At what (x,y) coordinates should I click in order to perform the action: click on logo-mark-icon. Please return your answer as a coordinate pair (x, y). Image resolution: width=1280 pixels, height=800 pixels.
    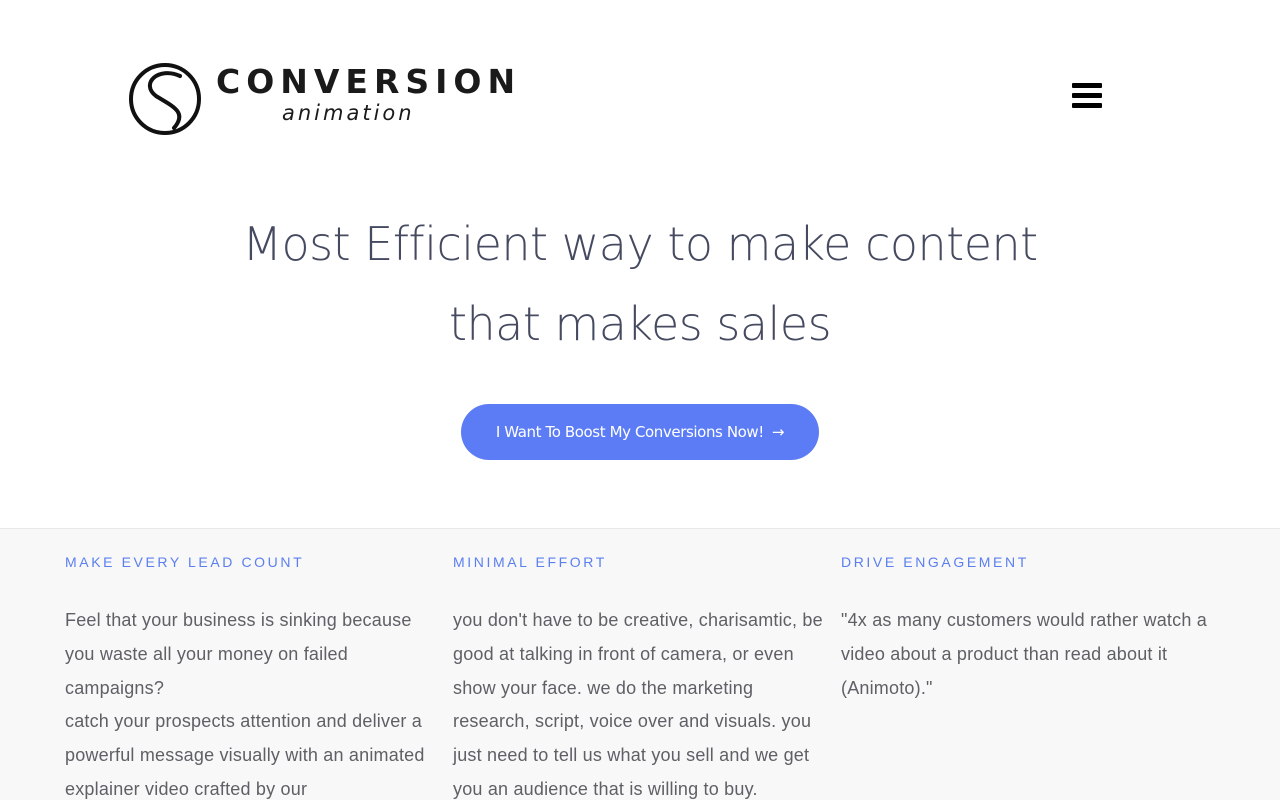
    Looking at the image, I should click on (165, 99).